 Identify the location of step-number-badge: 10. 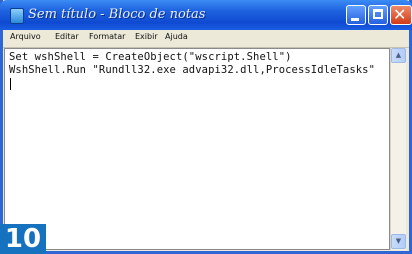
(23, 239).